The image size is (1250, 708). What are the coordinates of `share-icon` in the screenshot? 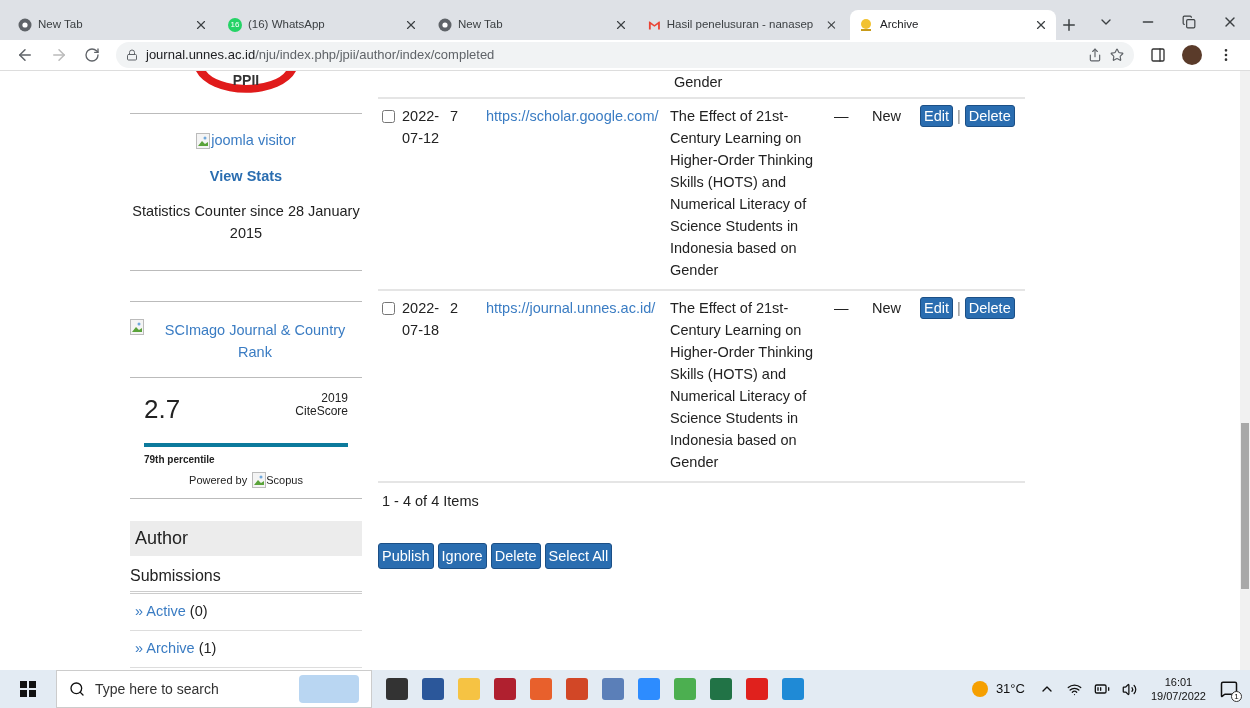 It's located at (1095, 55).